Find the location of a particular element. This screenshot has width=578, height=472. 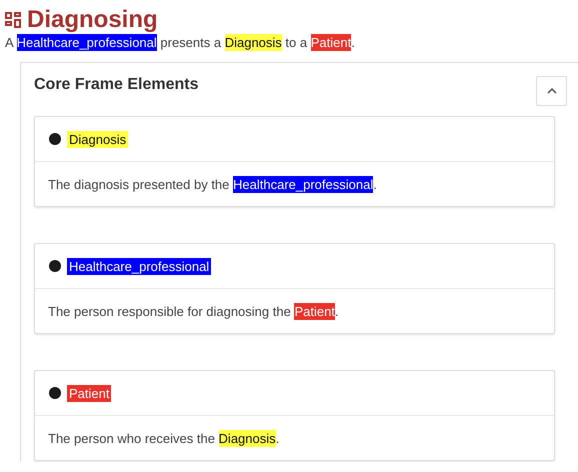

collapse-button is located at coordinates (551, 91).